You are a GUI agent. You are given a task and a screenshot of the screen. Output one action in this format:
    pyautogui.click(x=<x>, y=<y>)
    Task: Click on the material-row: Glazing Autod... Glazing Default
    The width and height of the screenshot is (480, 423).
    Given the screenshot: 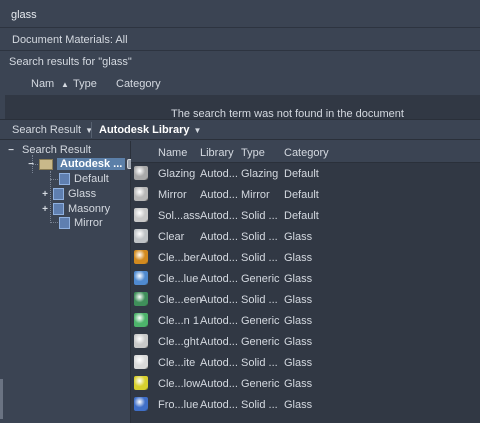 What is the action you would take?
    pyautogui.click(x=305, y=173)
    